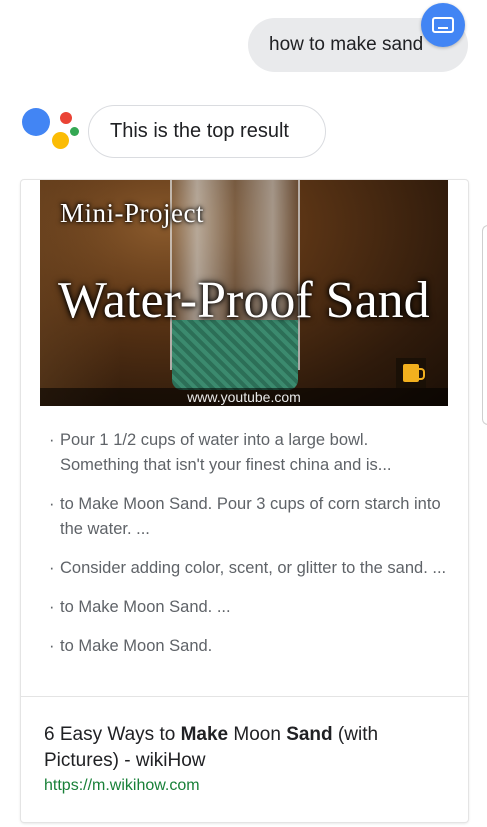  What do you see at coordinates (346, 44) in the screenshot?
I see `user-query-text: how to make sand` at bounding box center [346, 44].